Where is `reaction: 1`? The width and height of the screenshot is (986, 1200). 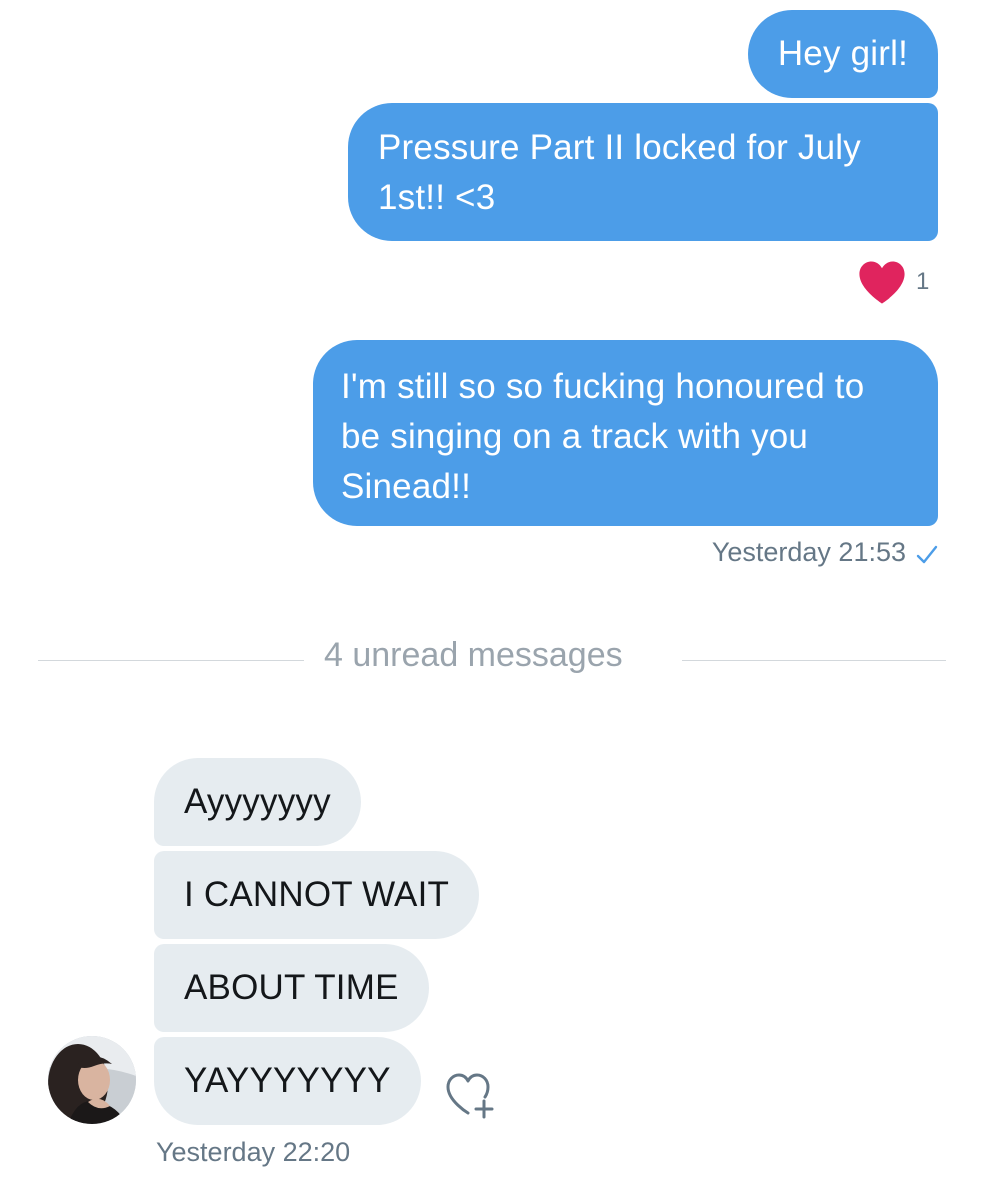 reaction: 1 is located at coordinates (892, 282).